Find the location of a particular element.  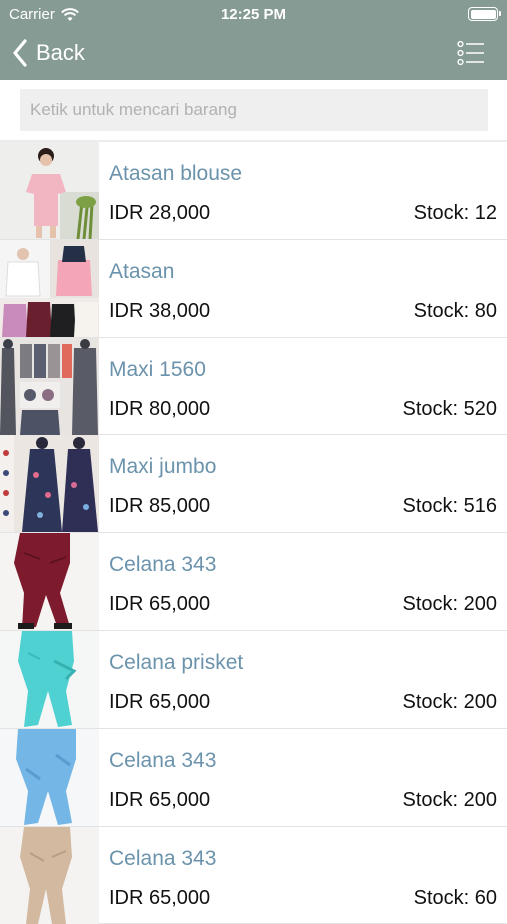

product-row: Maxi 1560 IDR 80,000 Stock: 520 is located at coordinates (253, 386).